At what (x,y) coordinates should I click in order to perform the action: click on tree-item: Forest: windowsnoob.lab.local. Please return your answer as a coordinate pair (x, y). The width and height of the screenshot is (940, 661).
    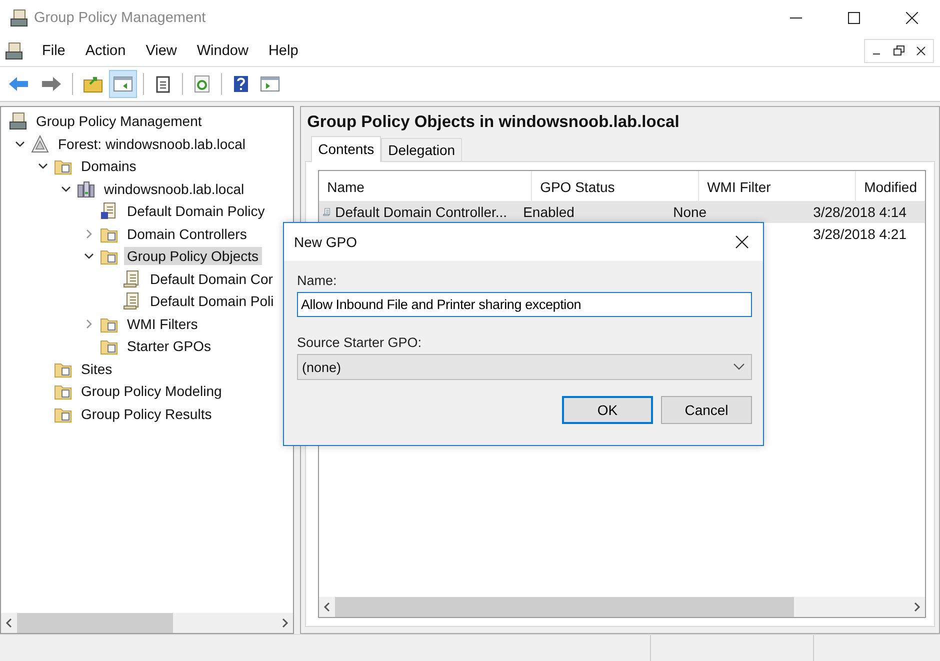
    Looking at the image, I should click on (152, 143).